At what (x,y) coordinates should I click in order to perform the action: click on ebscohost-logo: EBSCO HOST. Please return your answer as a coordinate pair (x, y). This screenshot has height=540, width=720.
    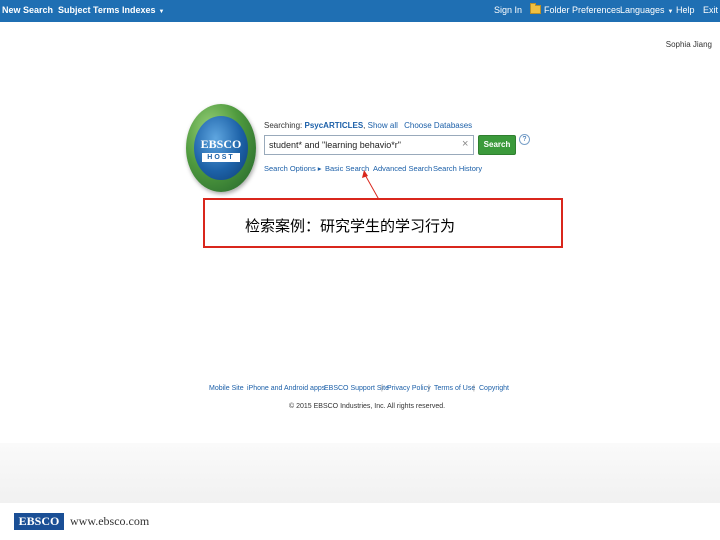
    Looking at the image, I should click on (221, 148).